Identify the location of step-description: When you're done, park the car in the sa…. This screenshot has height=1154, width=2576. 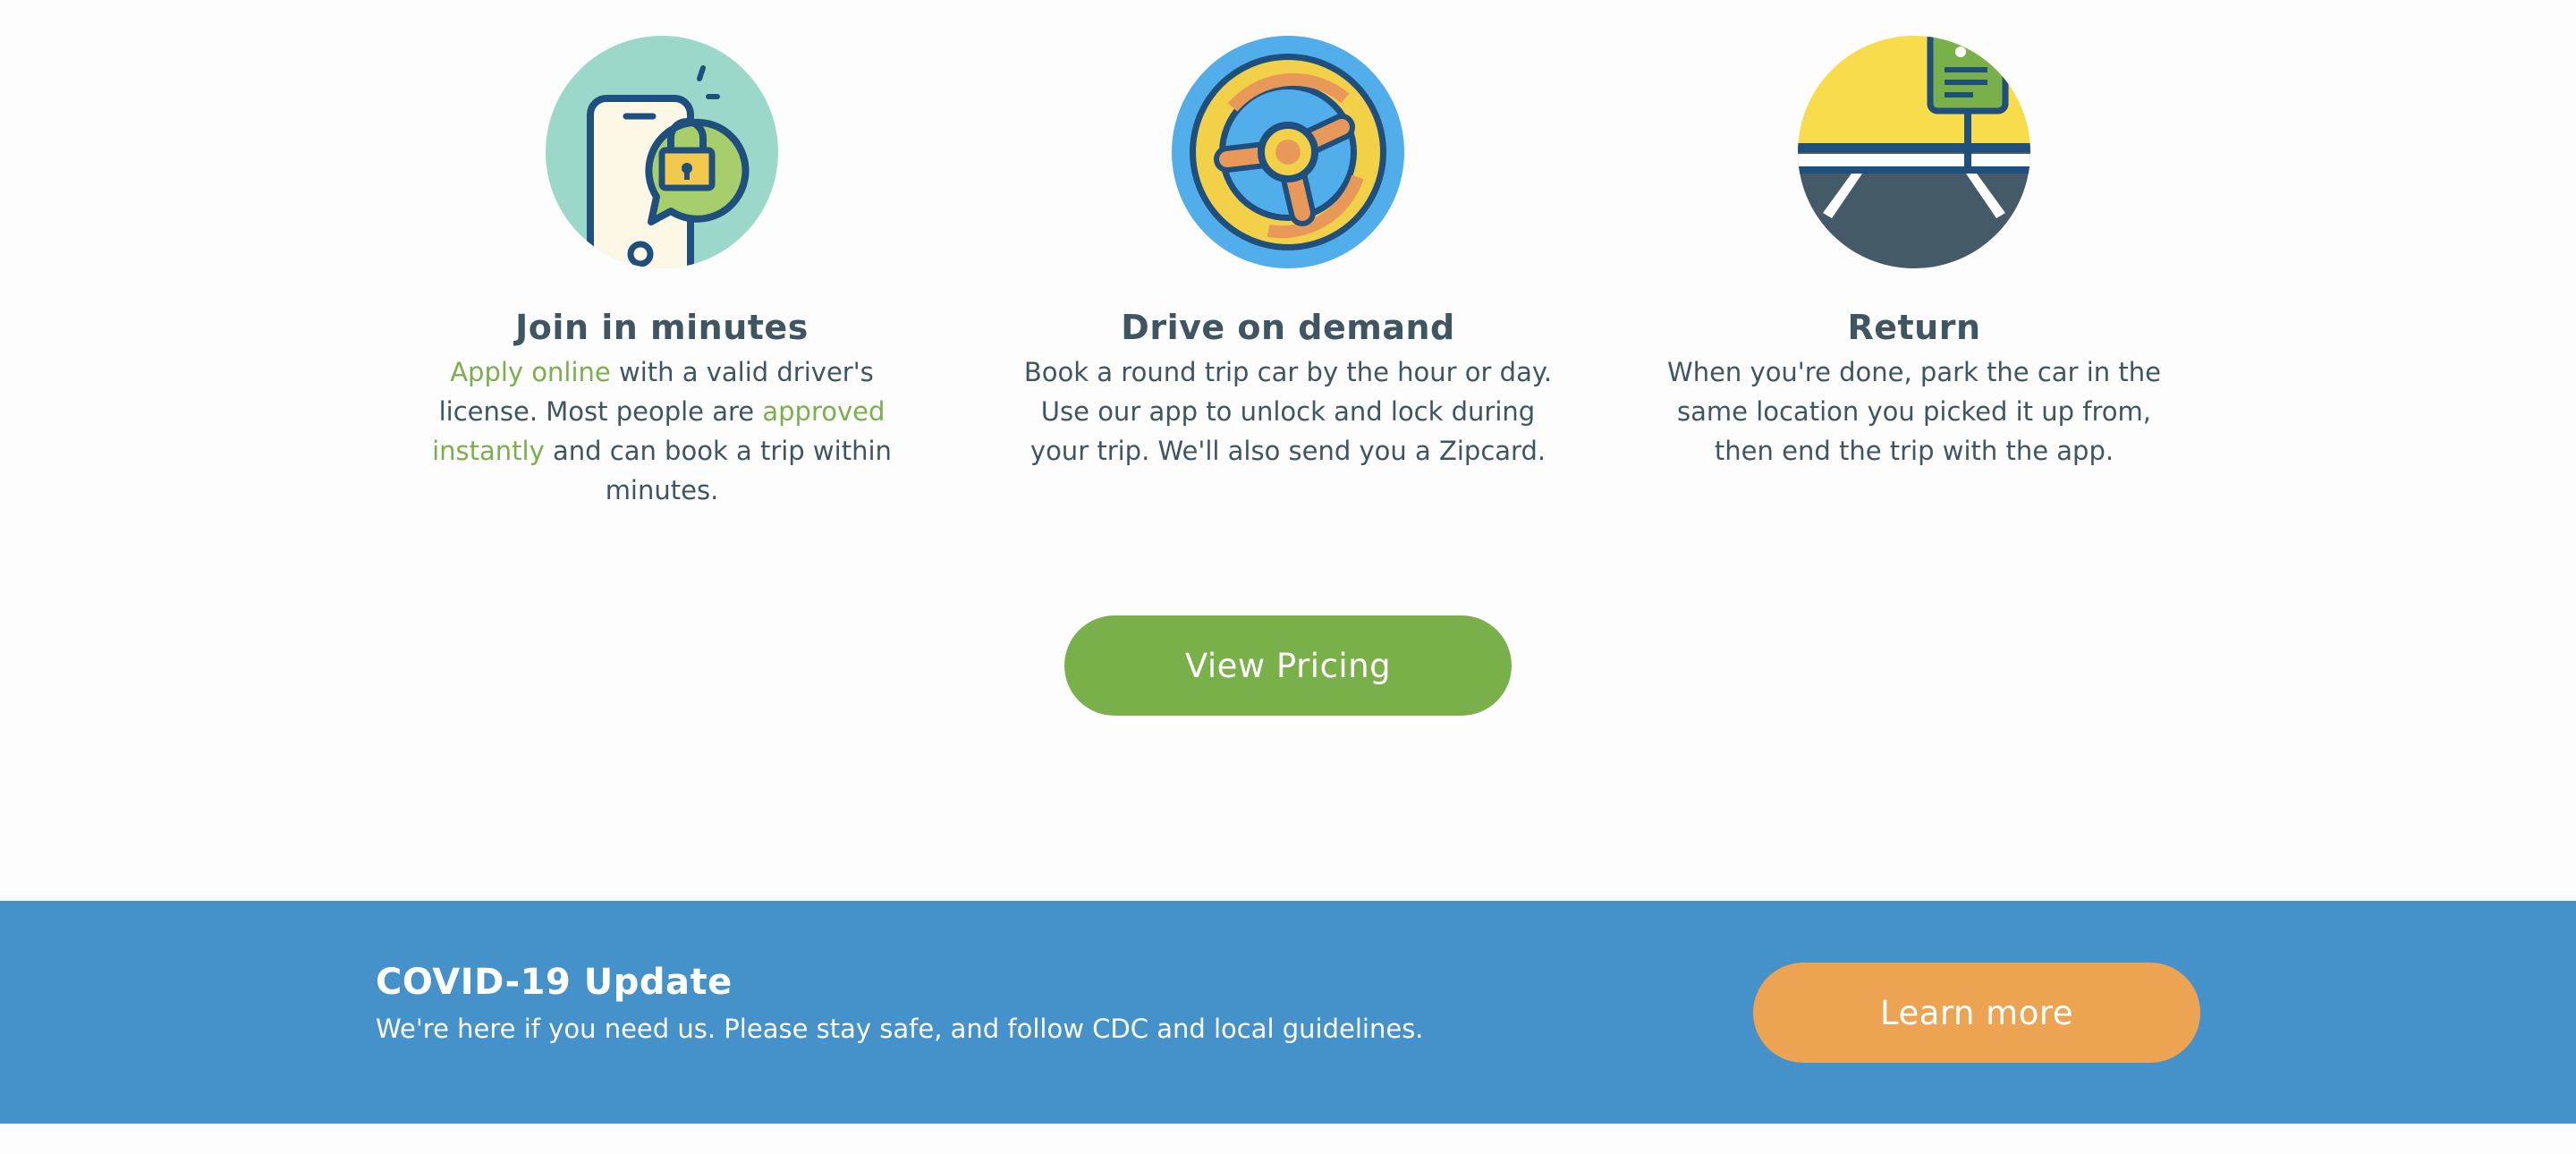
(1914, 411).